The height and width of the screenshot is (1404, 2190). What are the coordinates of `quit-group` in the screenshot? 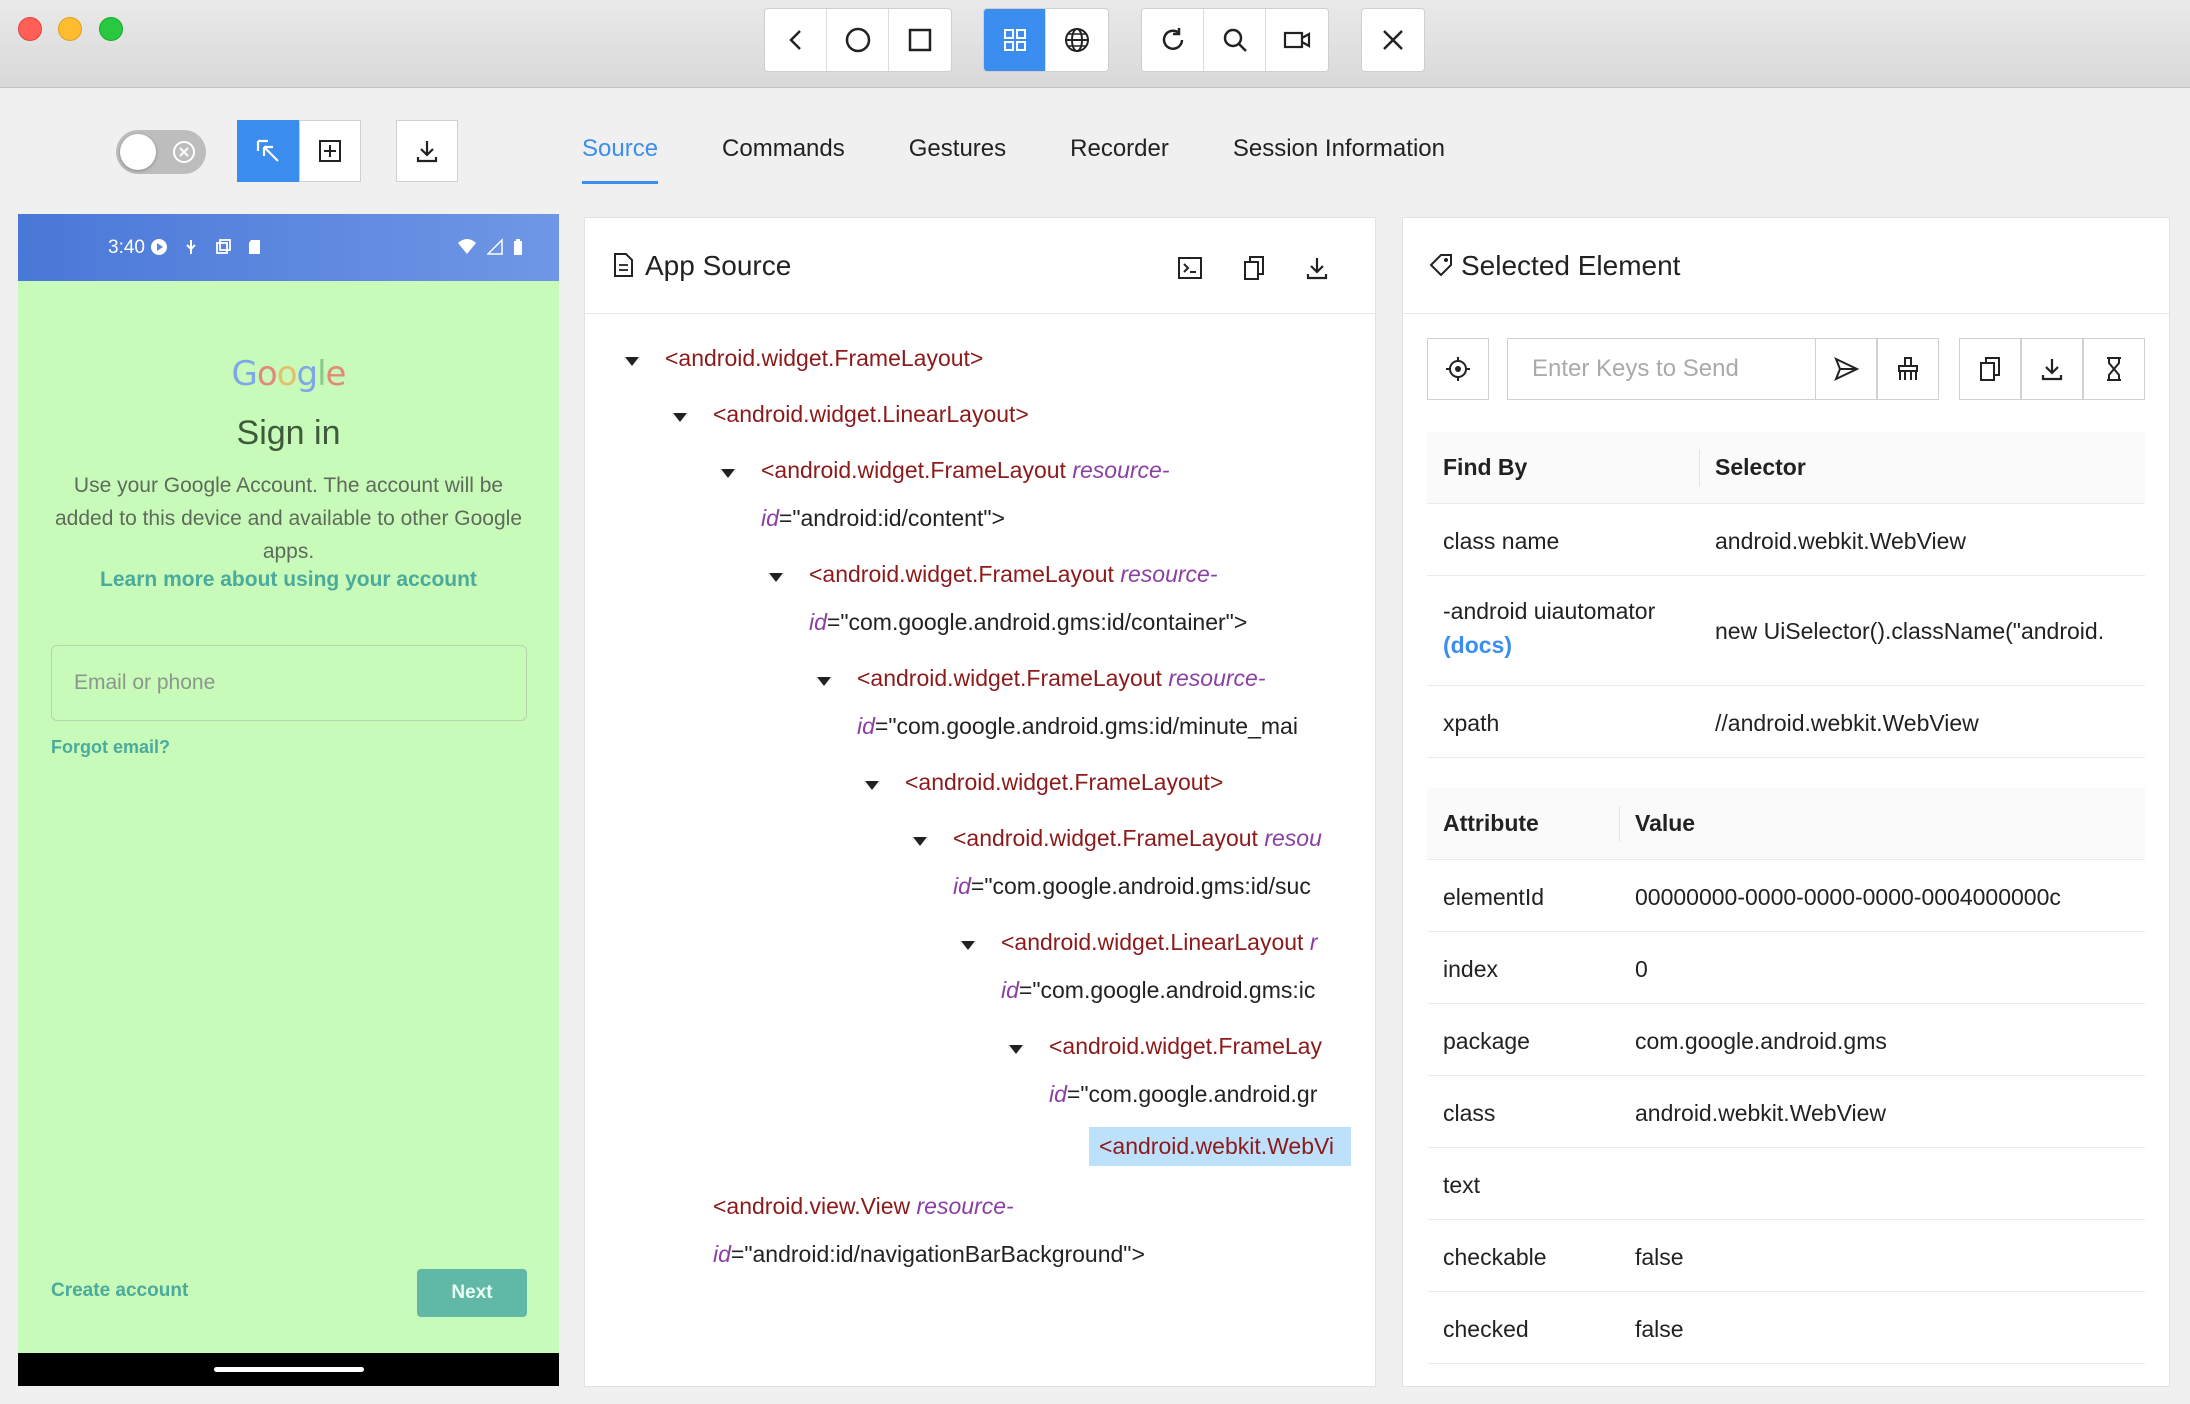 It's located at (1393, 40).